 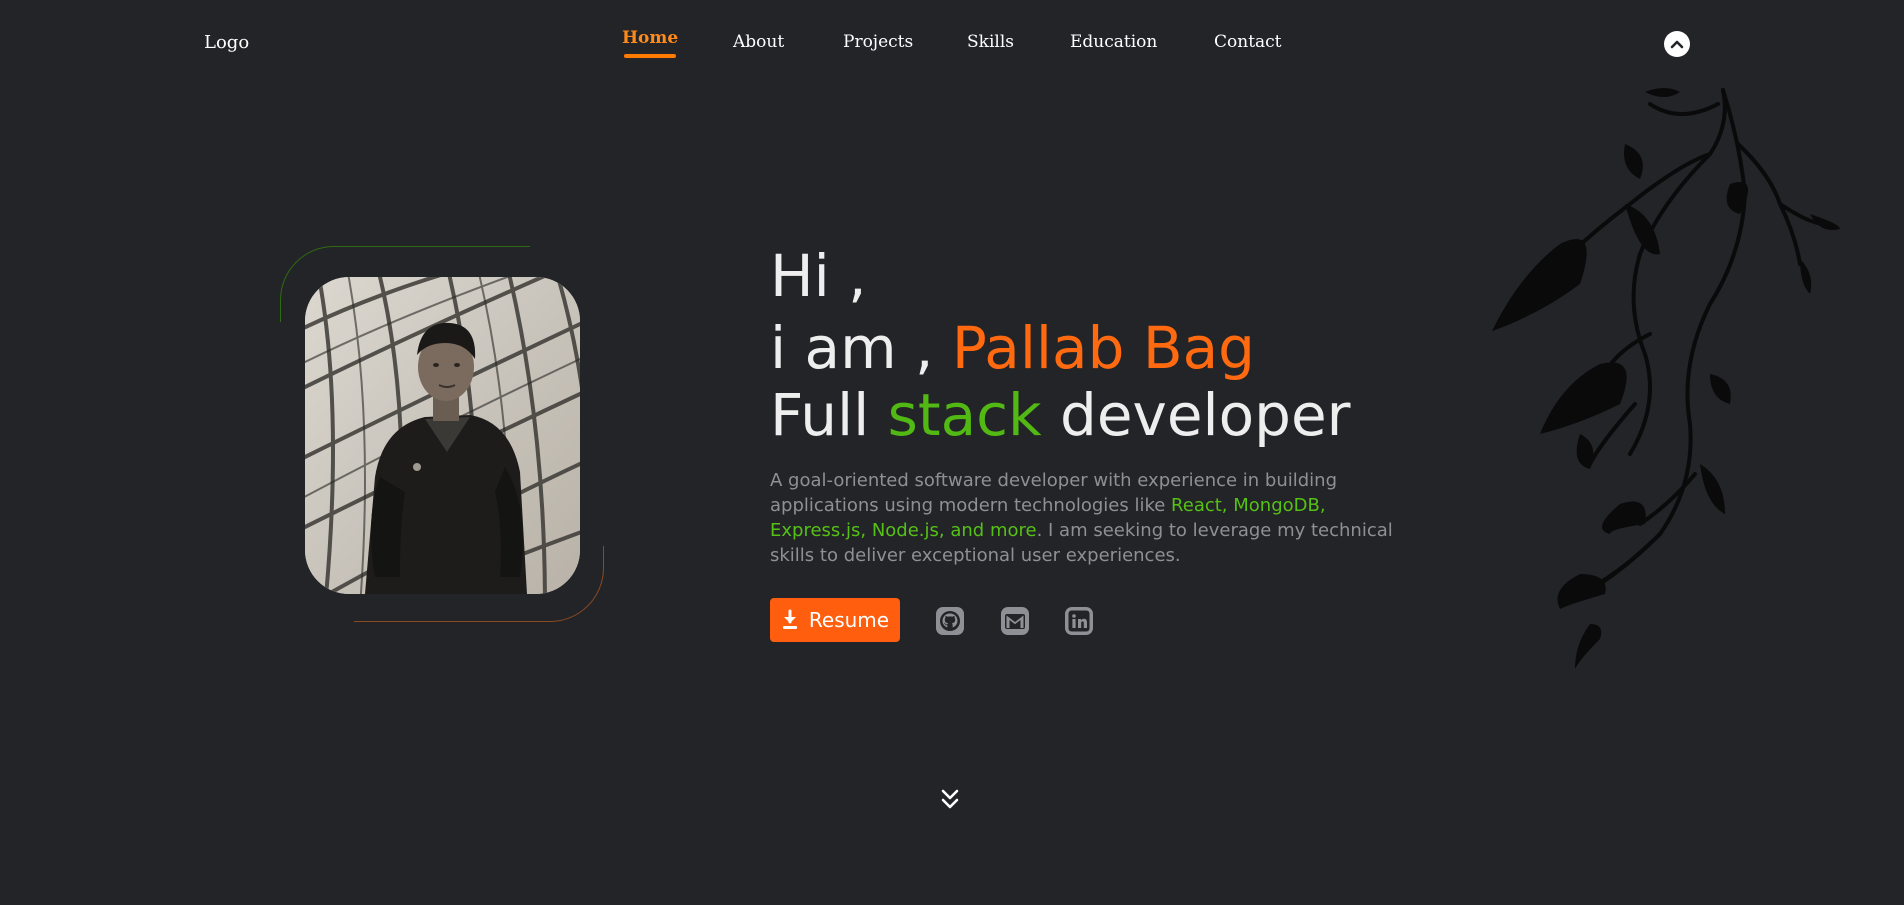 I want to click on role-word-2: stack, so click(x=964, y=415).